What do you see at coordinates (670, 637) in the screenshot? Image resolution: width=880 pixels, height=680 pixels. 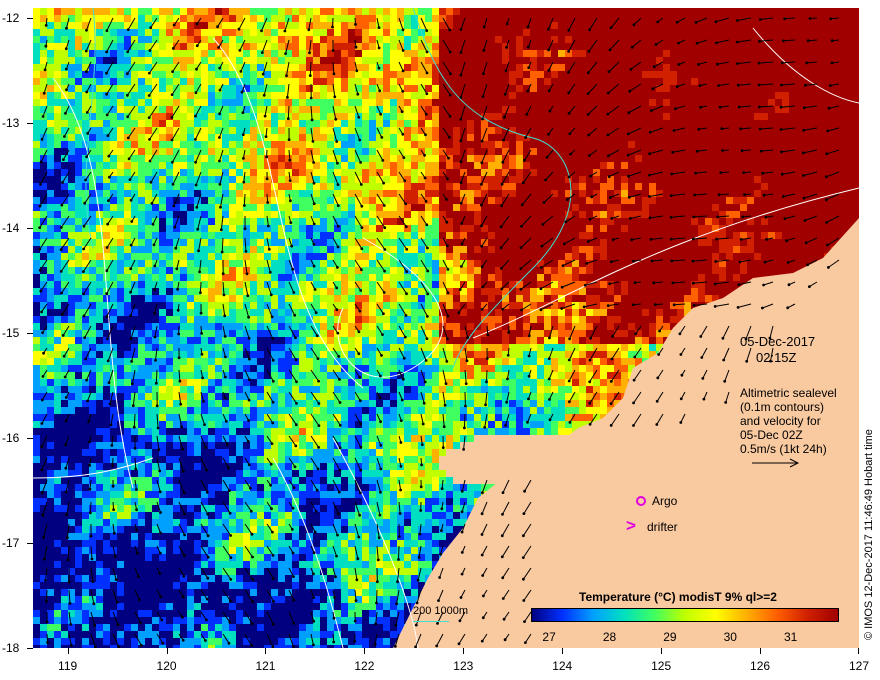 I see `colorbar-tick-label: 29` at bounding box center [670, 637].